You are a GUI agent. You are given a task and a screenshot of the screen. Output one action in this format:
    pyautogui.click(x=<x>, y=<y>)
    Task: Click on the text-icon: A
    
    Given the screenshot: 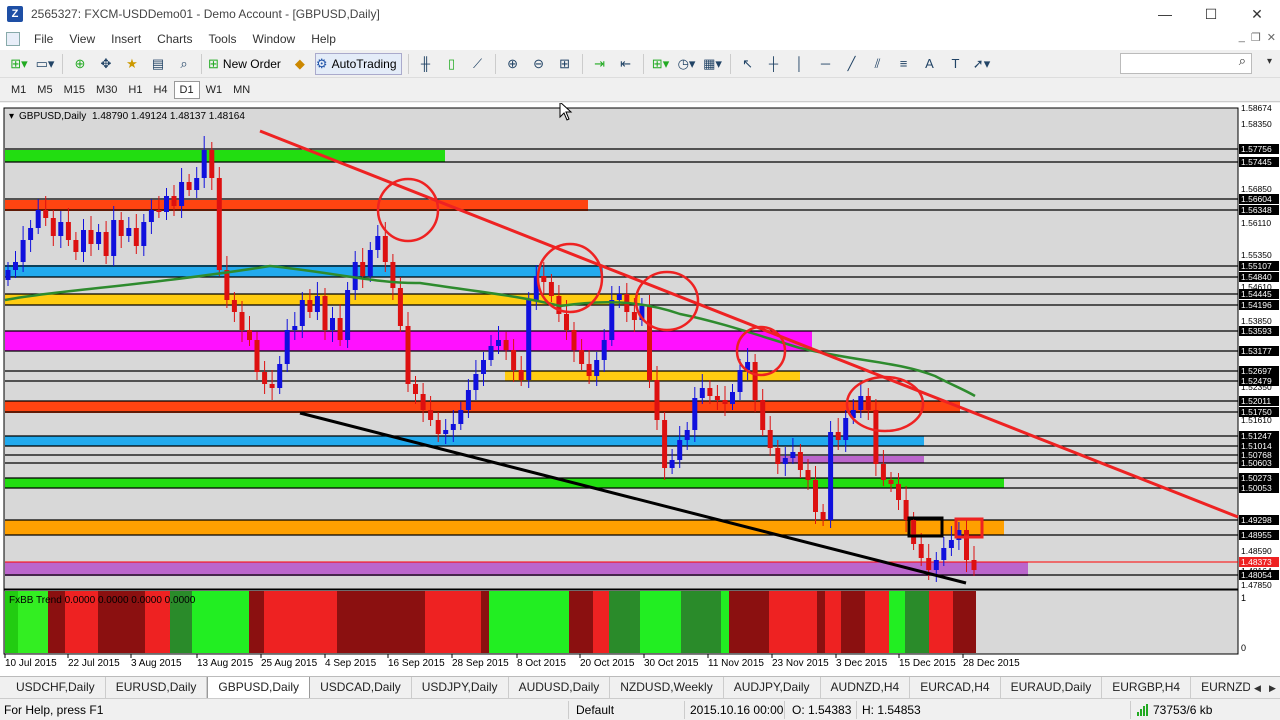 What is the action you would take?
    pyautogui.click(x=930, y=64)
    